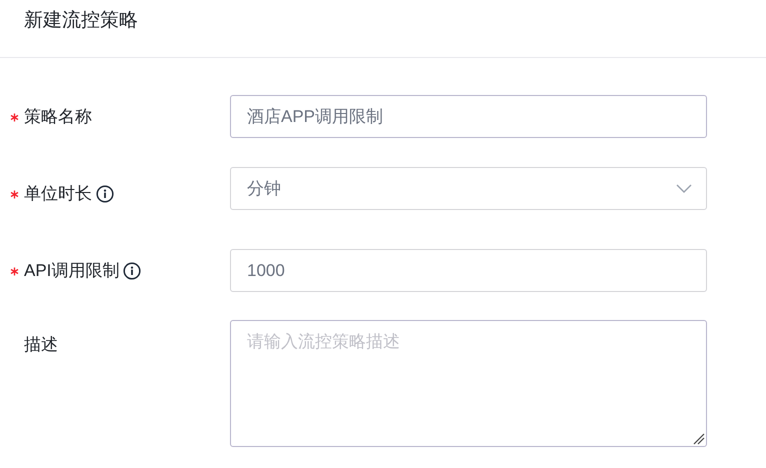 The width and height of the screenshot is (766, 468). Describe the element at coordinates (699, 439) in the screenshot. I see `resize-handle-icon` at that location.